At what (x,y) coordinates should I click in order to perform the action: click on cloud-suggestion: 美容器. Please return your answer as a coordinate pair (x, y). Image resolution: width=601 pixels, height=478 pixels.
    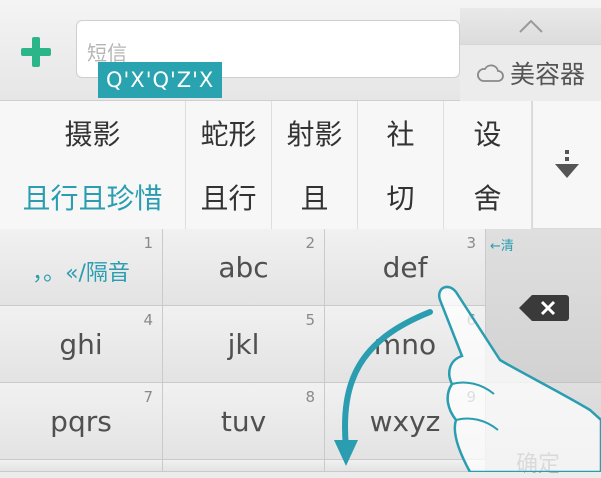
    Looking at the image, I should click on (530, 72).